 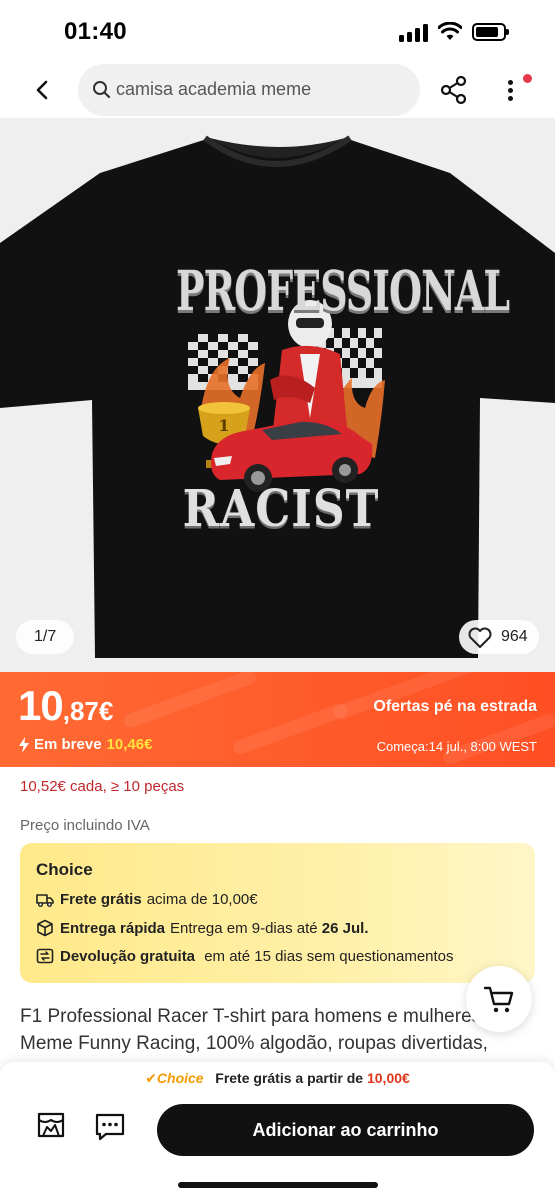 What do you see at coordinates (174, 1078) in the screenshot?
I see `choice-badge: ✔Choice` at bounding box center [174, 1078].